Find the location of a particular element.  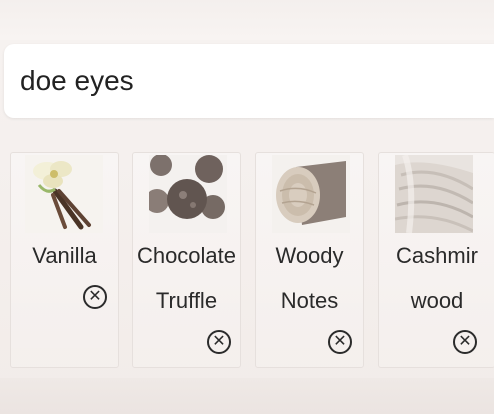

chocolate-truffle-icon is located at coordinates (188, 194).